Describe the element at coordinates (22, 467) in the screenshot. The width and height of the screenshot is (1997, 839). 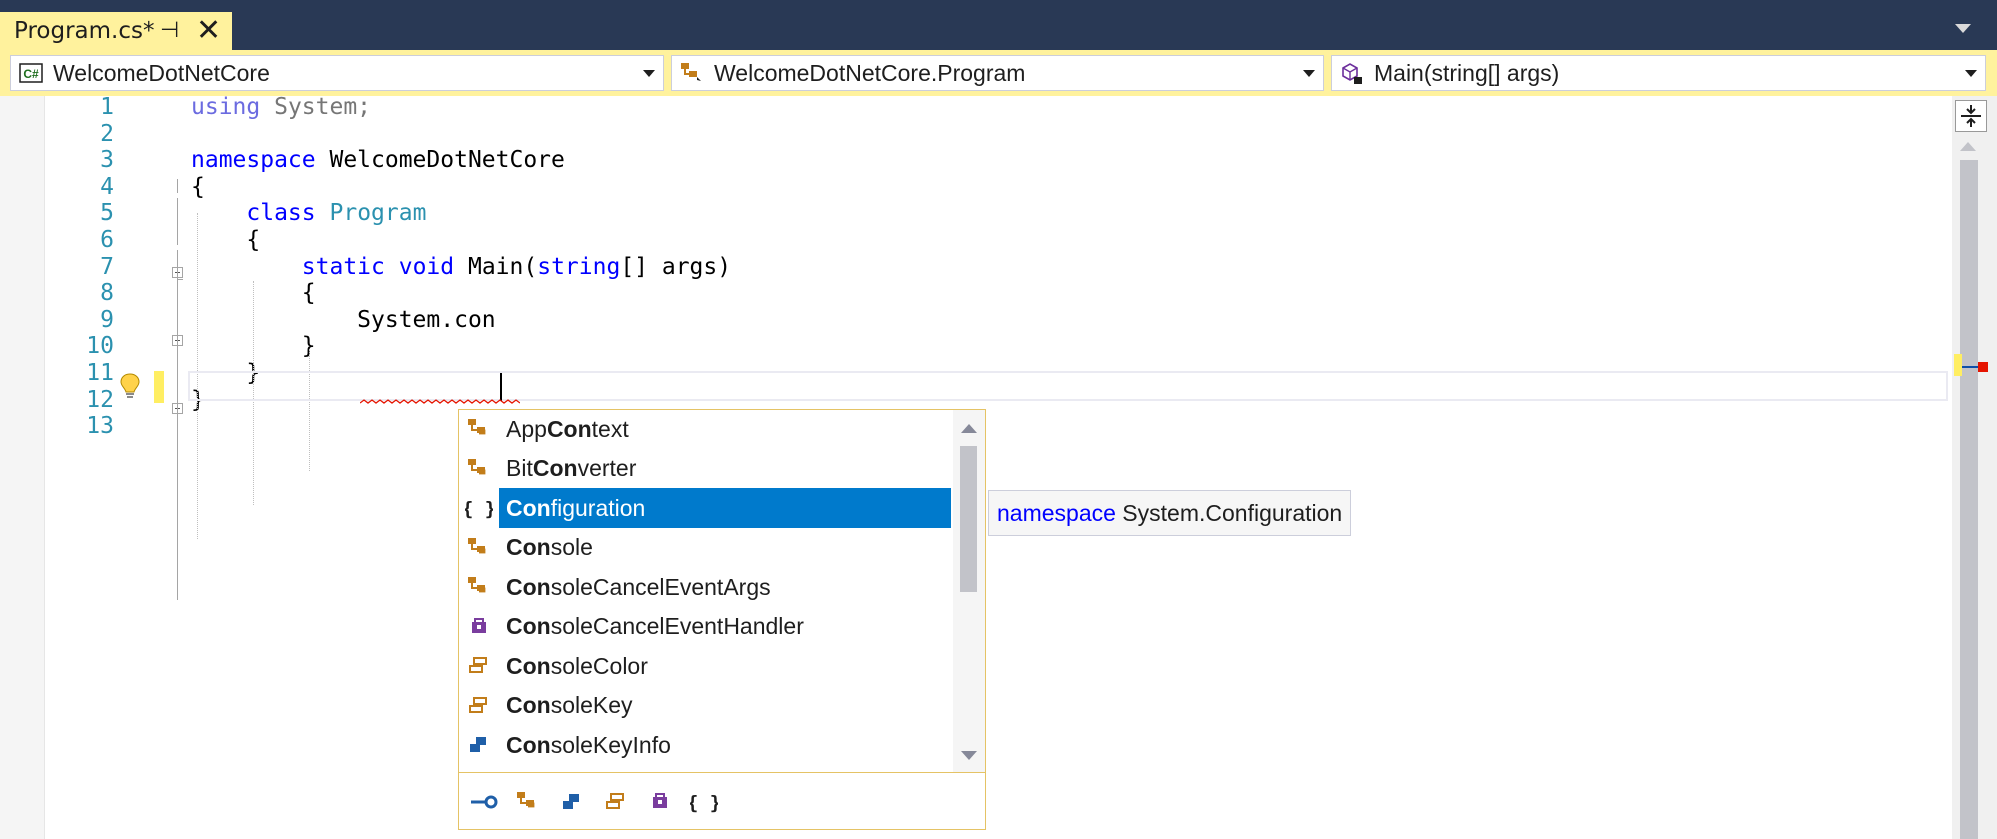
I see `glyph-margin` at that location.